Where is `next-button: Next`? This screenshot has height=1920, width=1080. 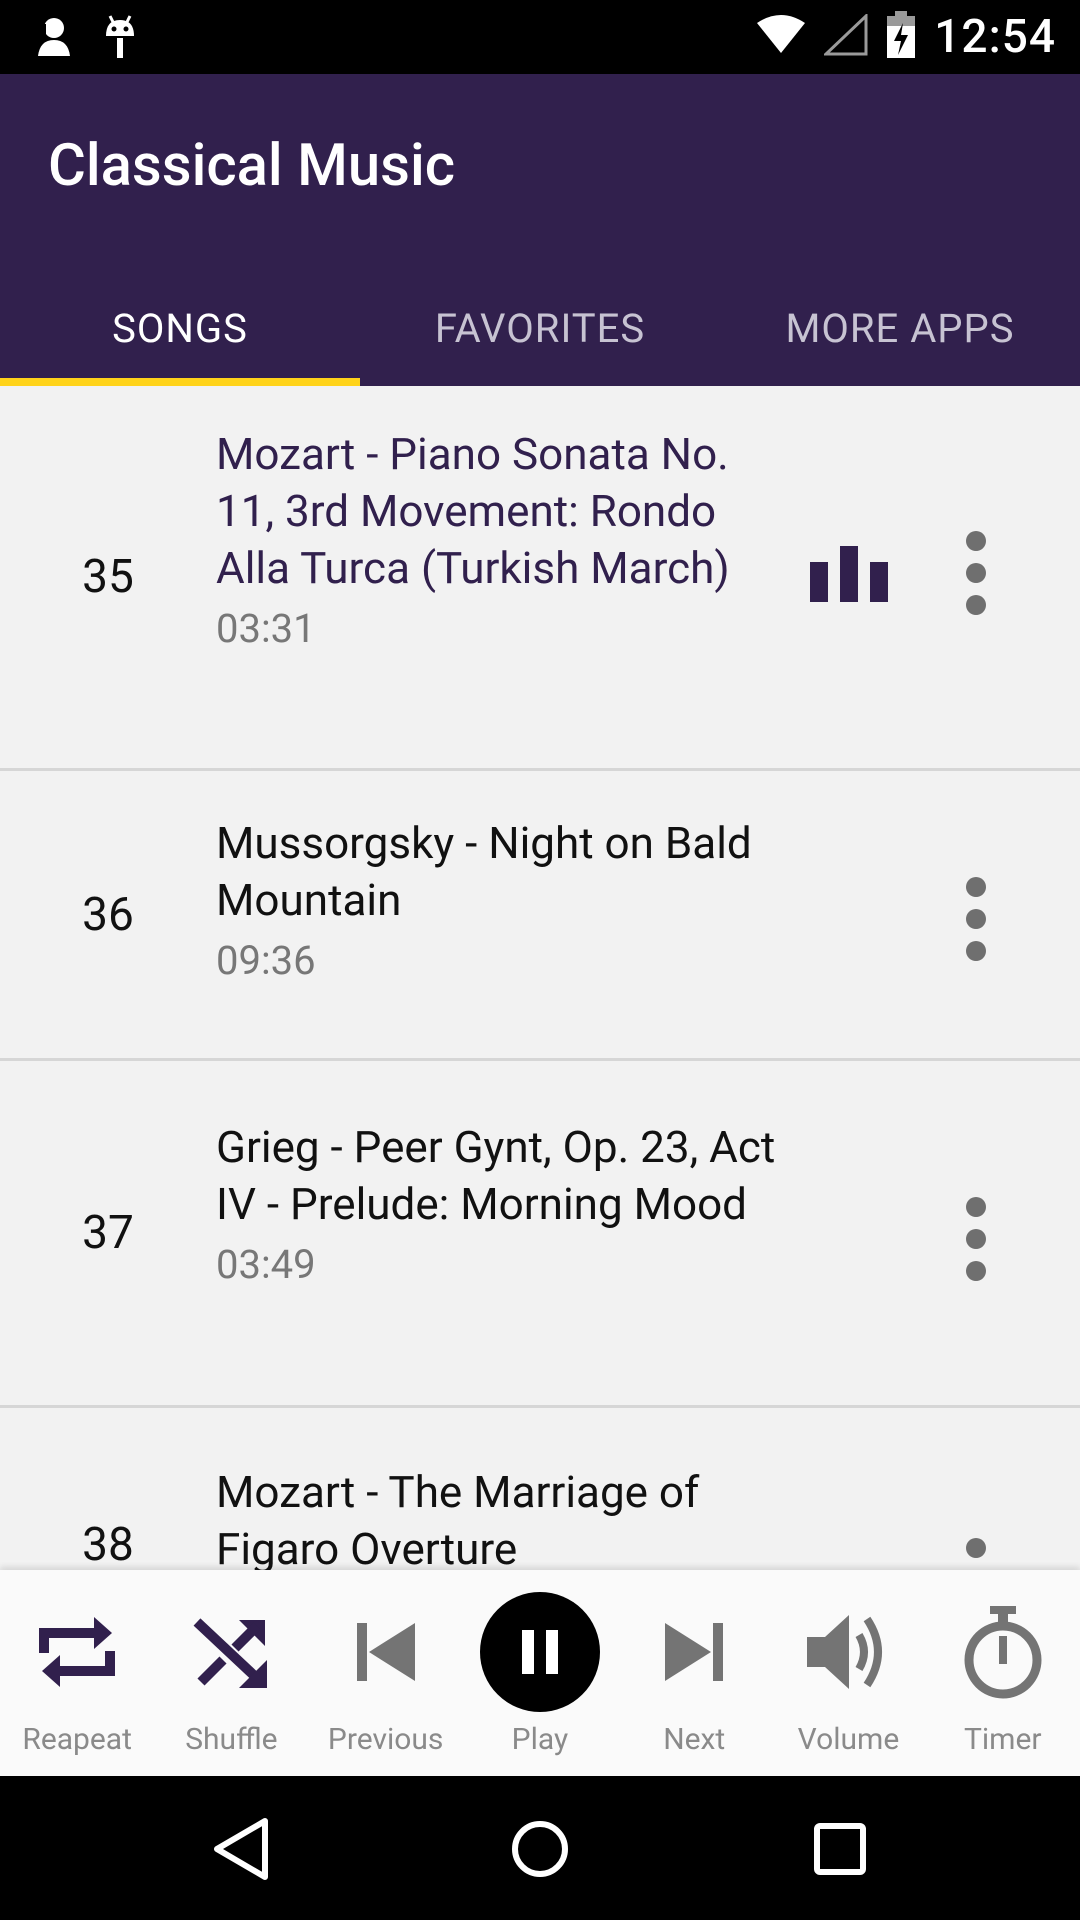
next-button: Next is located at coordinates (694, 1673).